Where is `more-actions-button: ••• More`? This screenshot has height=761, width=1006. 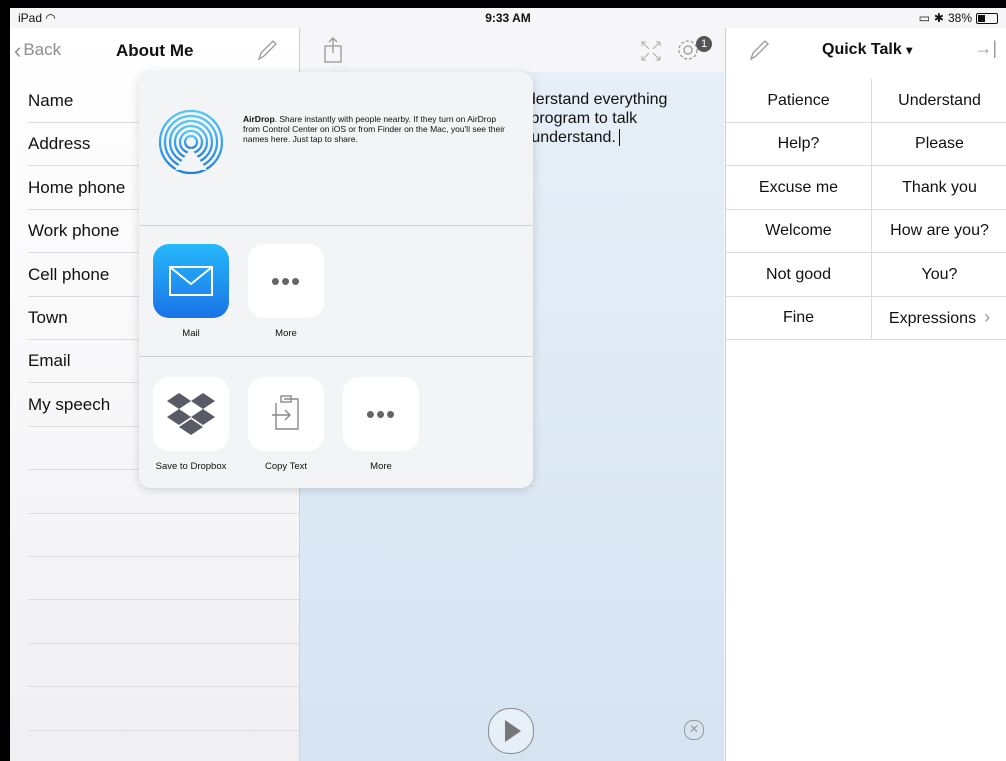
more-actions-button: ••• More is located at coordinates (381, 424).